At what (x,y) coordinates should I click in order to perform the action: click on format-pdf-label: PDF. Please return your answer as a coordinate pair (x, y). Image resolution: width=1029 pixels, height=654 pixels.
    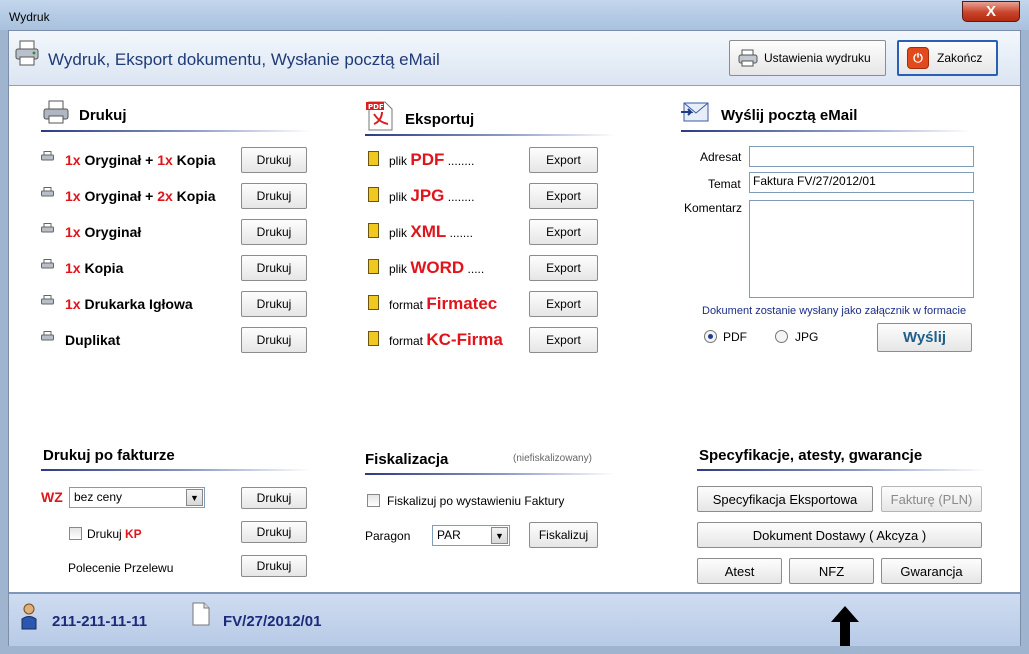
    Looking at the image, I should click on (735, 337).